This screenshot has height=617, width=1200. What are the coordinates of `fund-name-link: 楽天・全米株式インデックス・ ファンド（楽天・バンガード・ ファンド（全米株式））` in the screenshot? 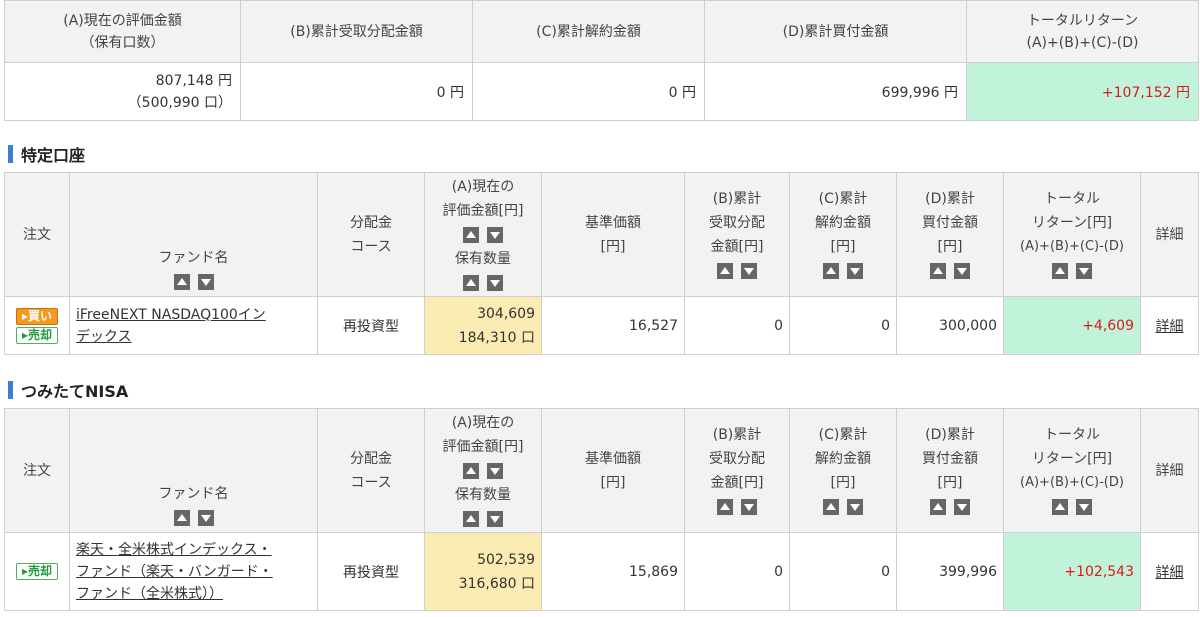 It's located at (174, 572).